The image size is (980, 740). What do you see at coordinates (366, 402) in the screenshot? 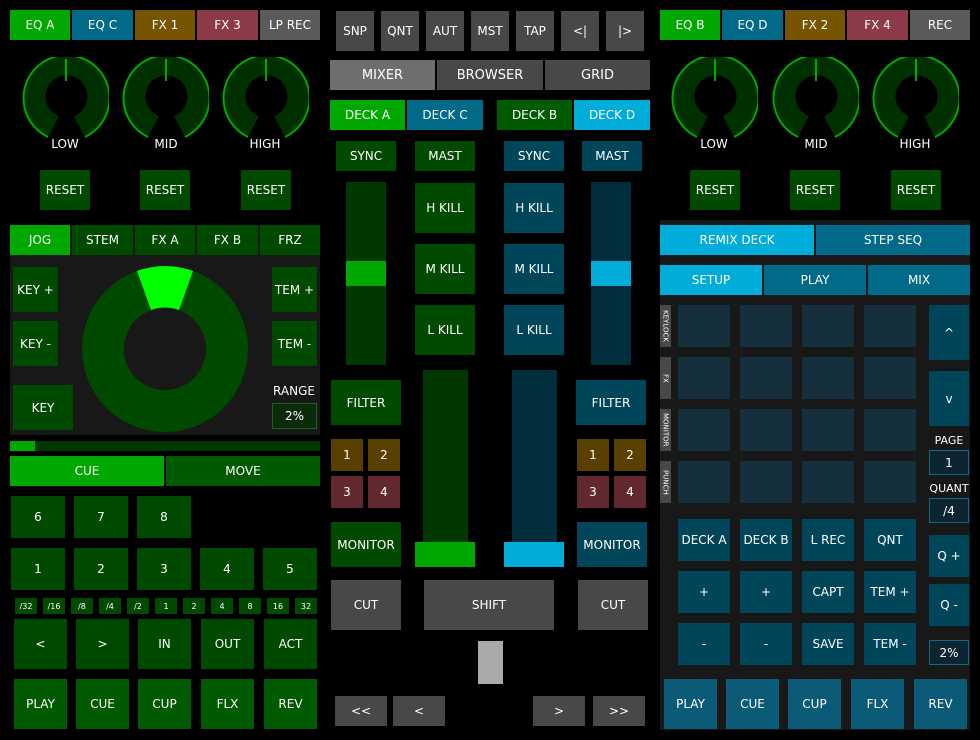
I see `filter-left-button: FILTER` at bounding box center [366, 402].